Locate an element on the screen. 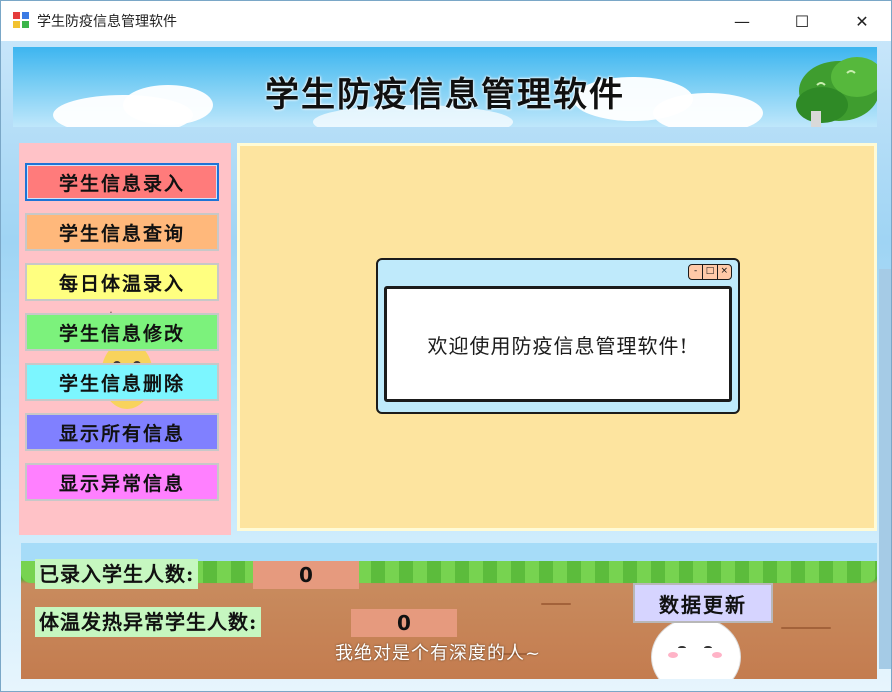  dialog-close-icon: × is located at coordinates (724, 271).